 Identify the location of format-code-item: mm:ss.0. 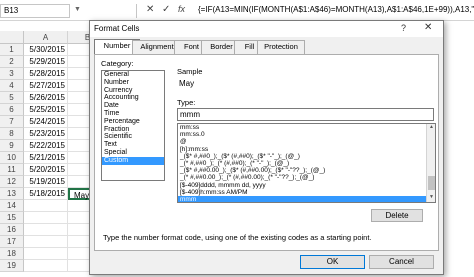
(303, 134).